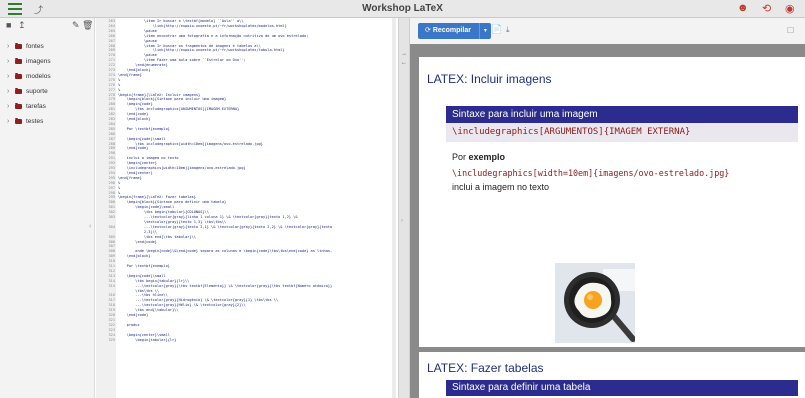 This screenshot has width=805, height=398. What do you see at coordinates (766, 8) in the screenshot?
I see `share-icon: ⟲` at bounding box center [766, 8].